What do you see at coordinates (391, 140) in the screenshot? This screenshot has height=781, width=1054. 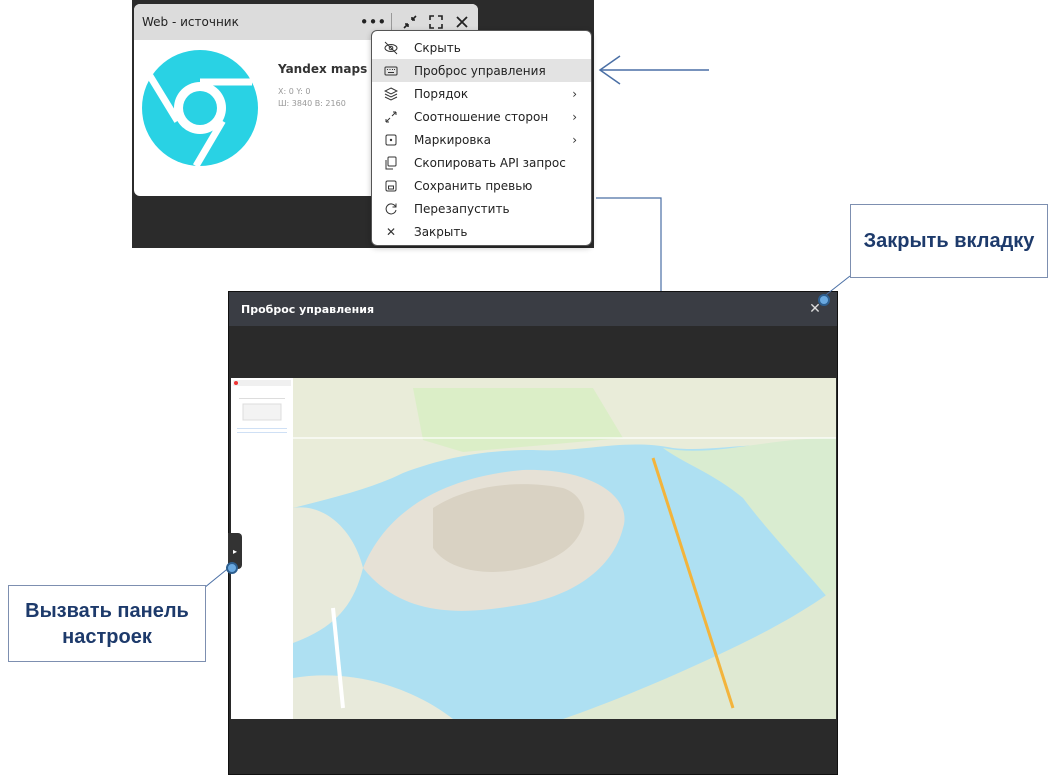 I see `marker-icon` at bounding box center [391, 140].